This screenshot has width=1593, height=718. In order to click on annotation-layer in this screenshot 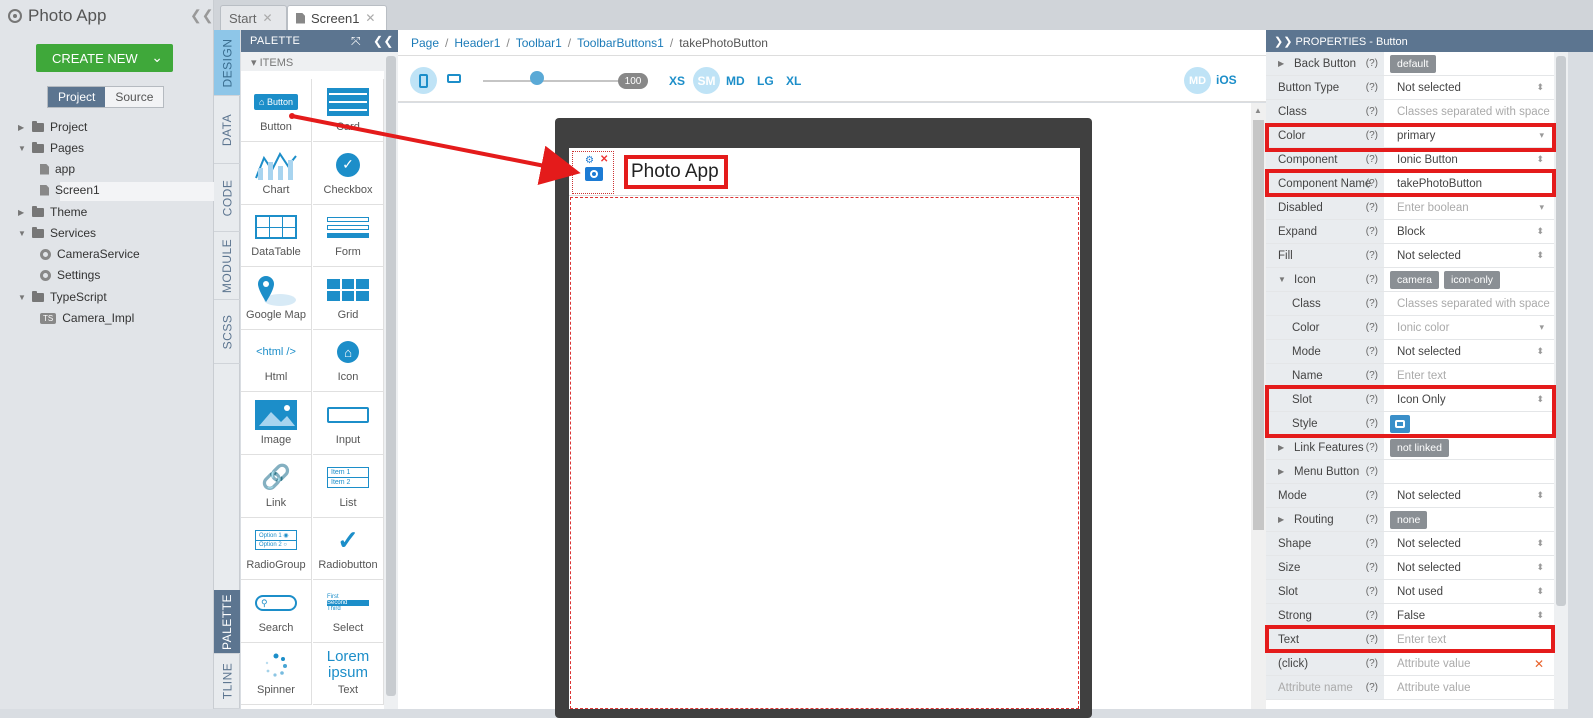, I will do `click(435, 149)`.